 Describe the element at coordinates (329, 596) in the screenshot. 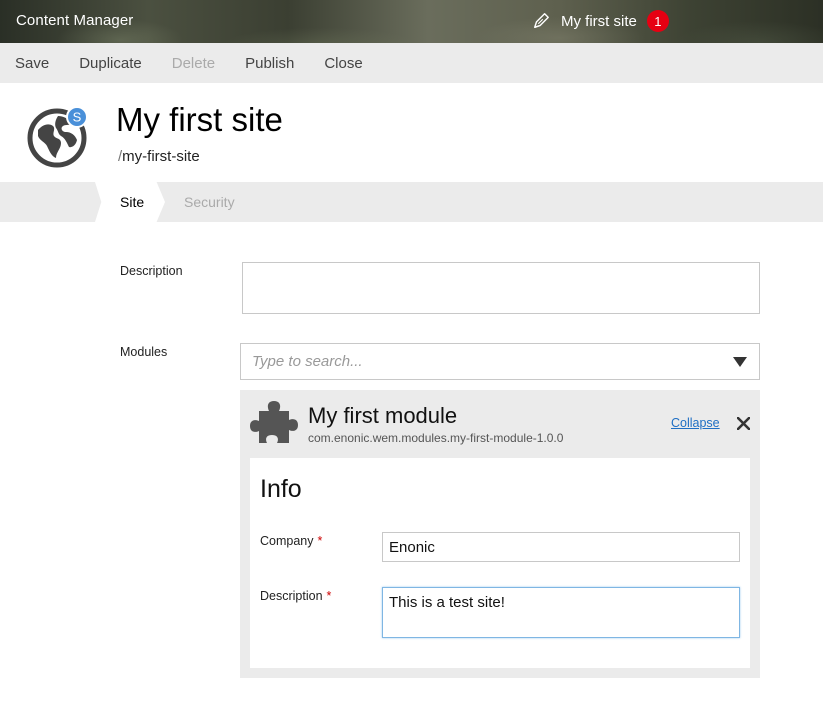

I see `description-required-marker: *` at that location.